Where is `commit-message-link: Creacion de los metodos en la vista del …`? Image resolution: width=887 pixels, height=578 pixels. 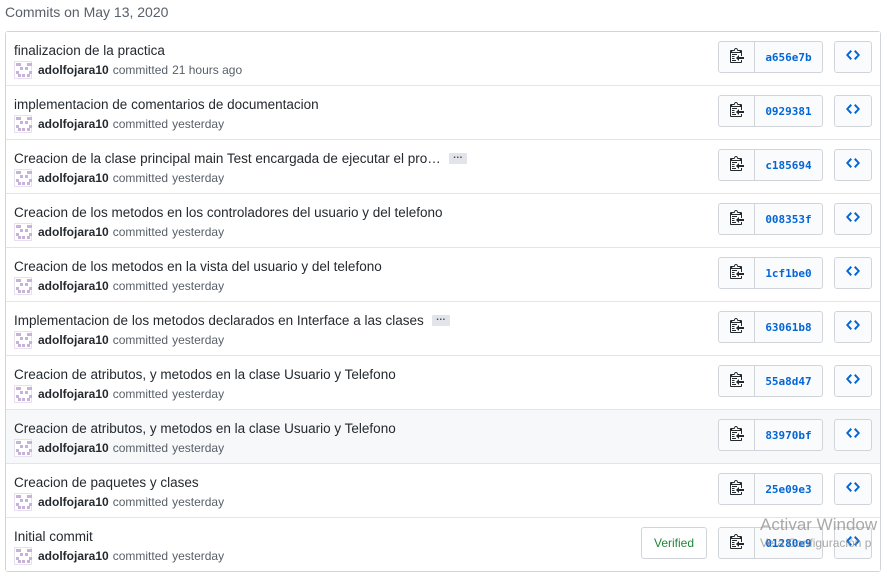 commit-message-link: Creacion de los metodos en la vista del … is located at coordinates (198, 266).